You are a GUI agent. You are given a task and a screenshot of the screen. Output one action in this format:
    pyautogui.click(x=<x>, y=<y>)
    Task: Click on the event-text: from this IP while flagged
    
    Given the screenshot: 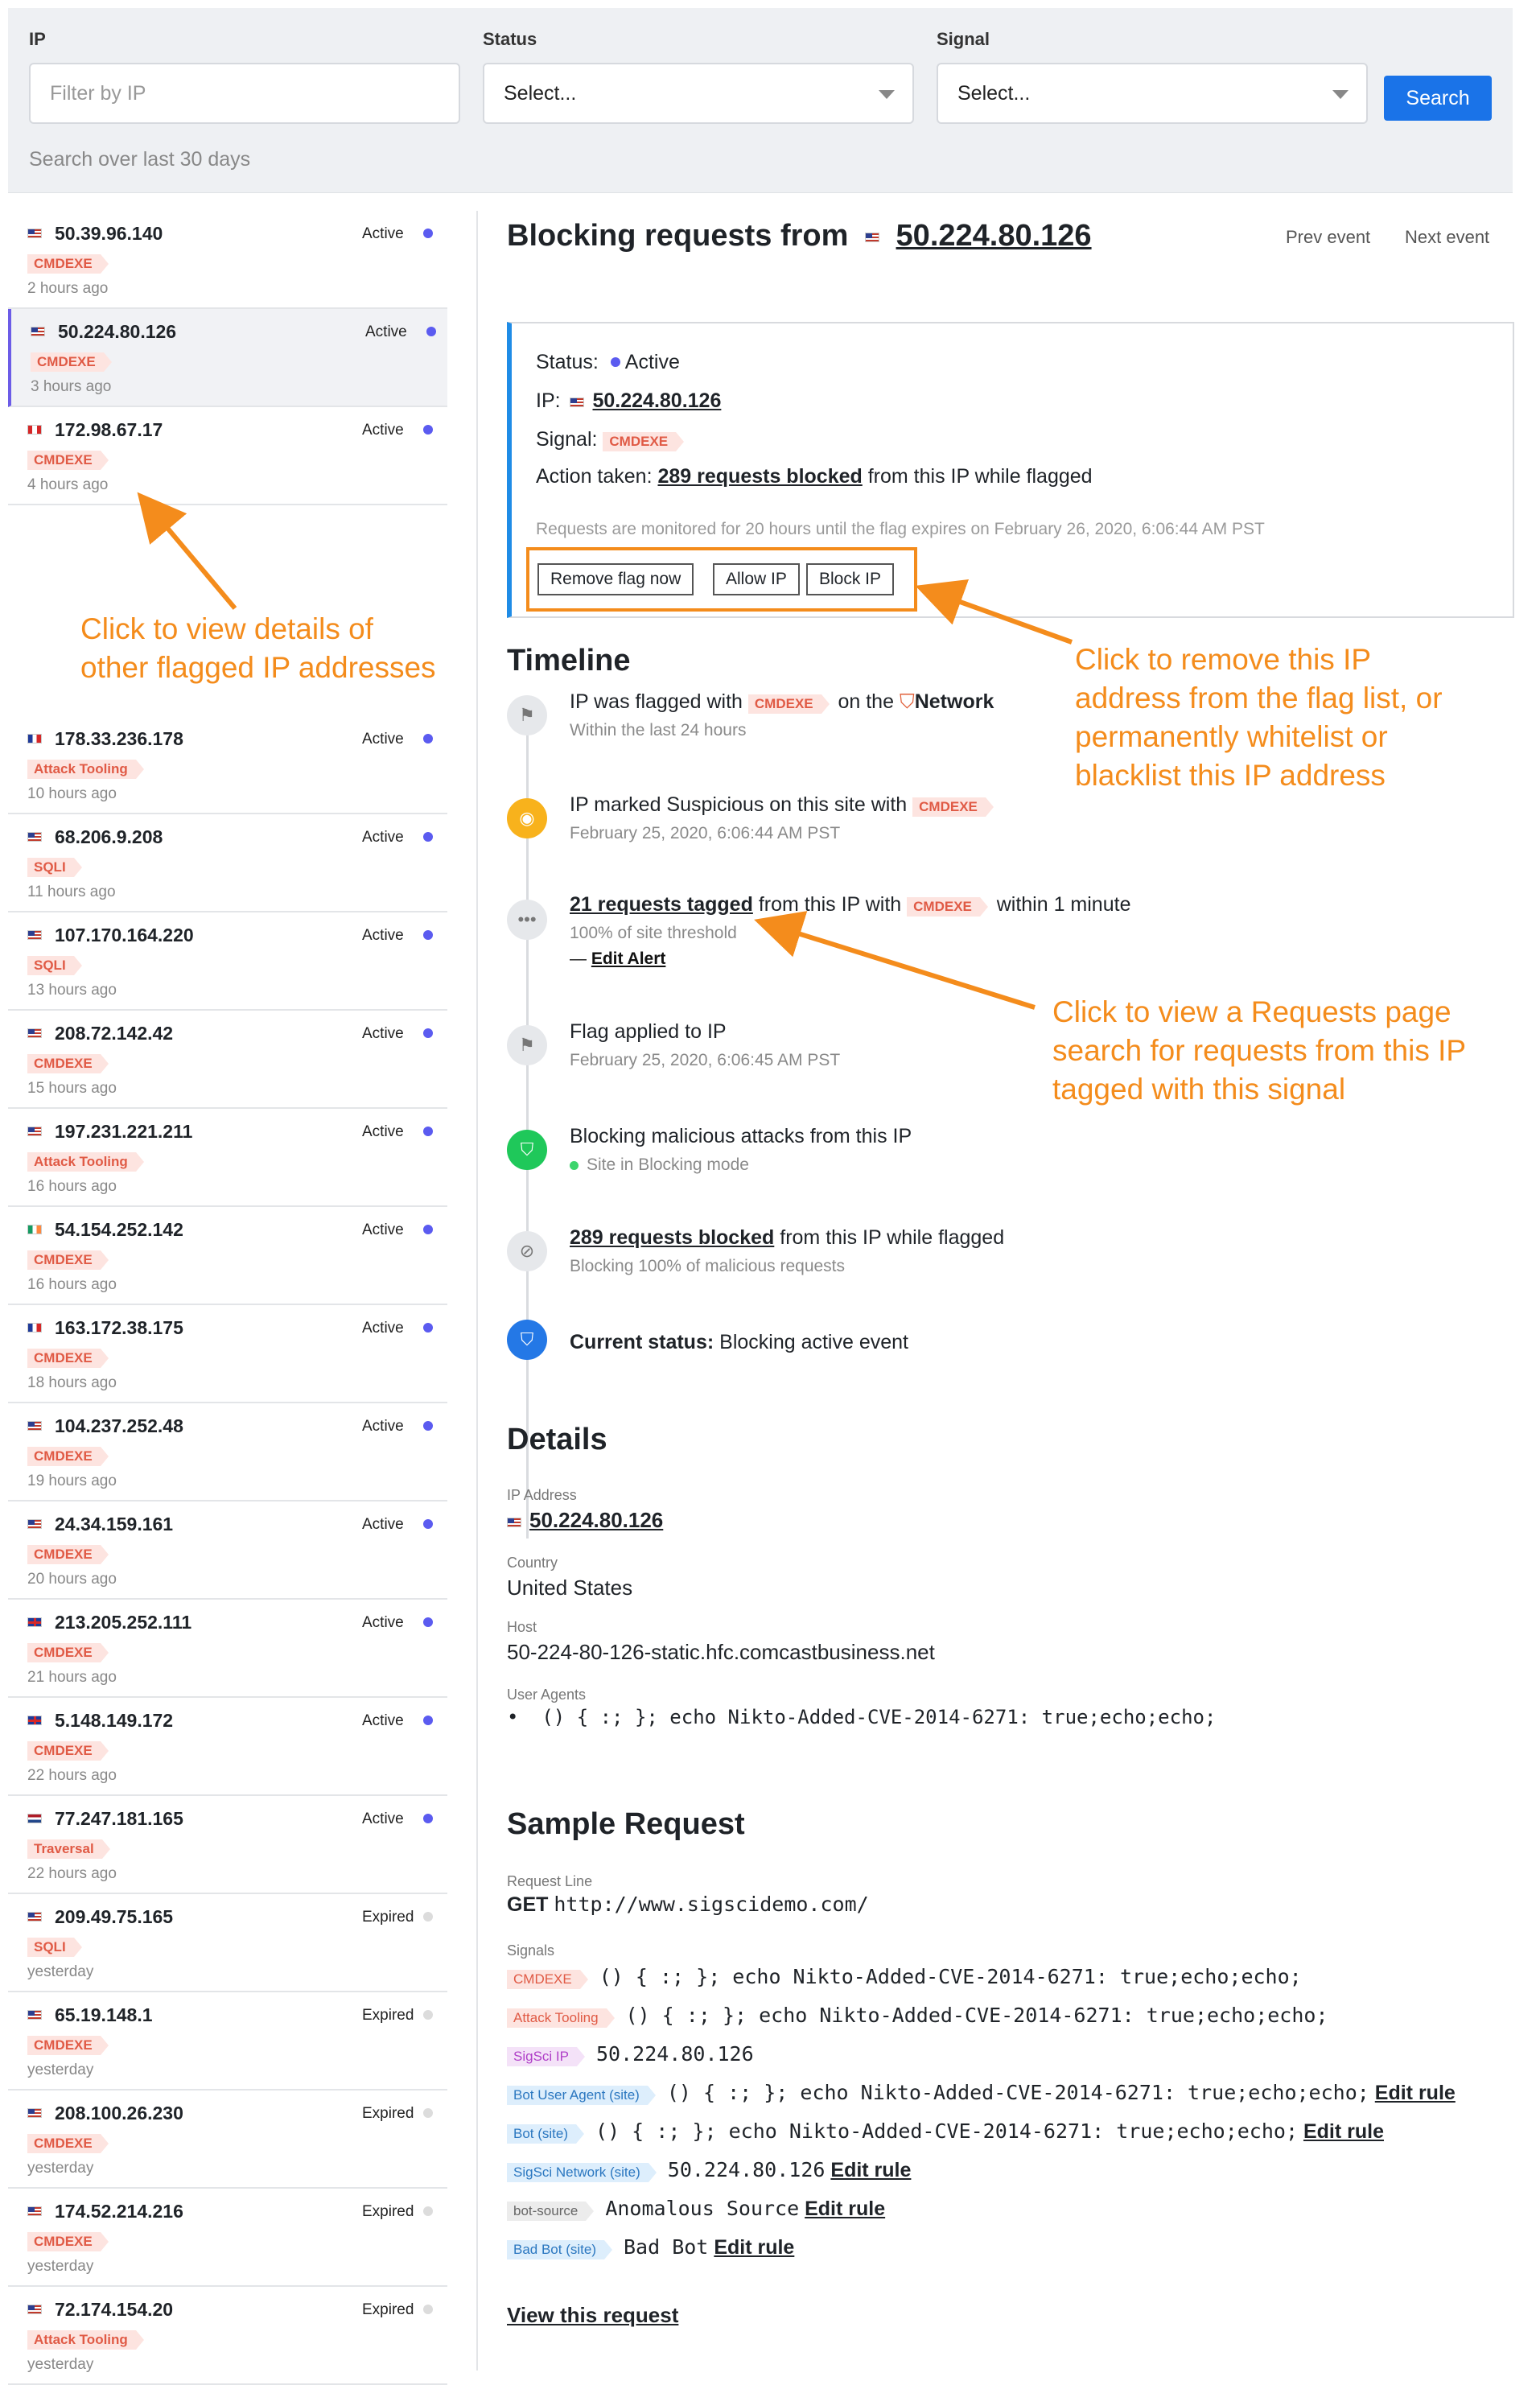 What is the action you would take?
    pyautogui.click(x=892, y=1237)
    